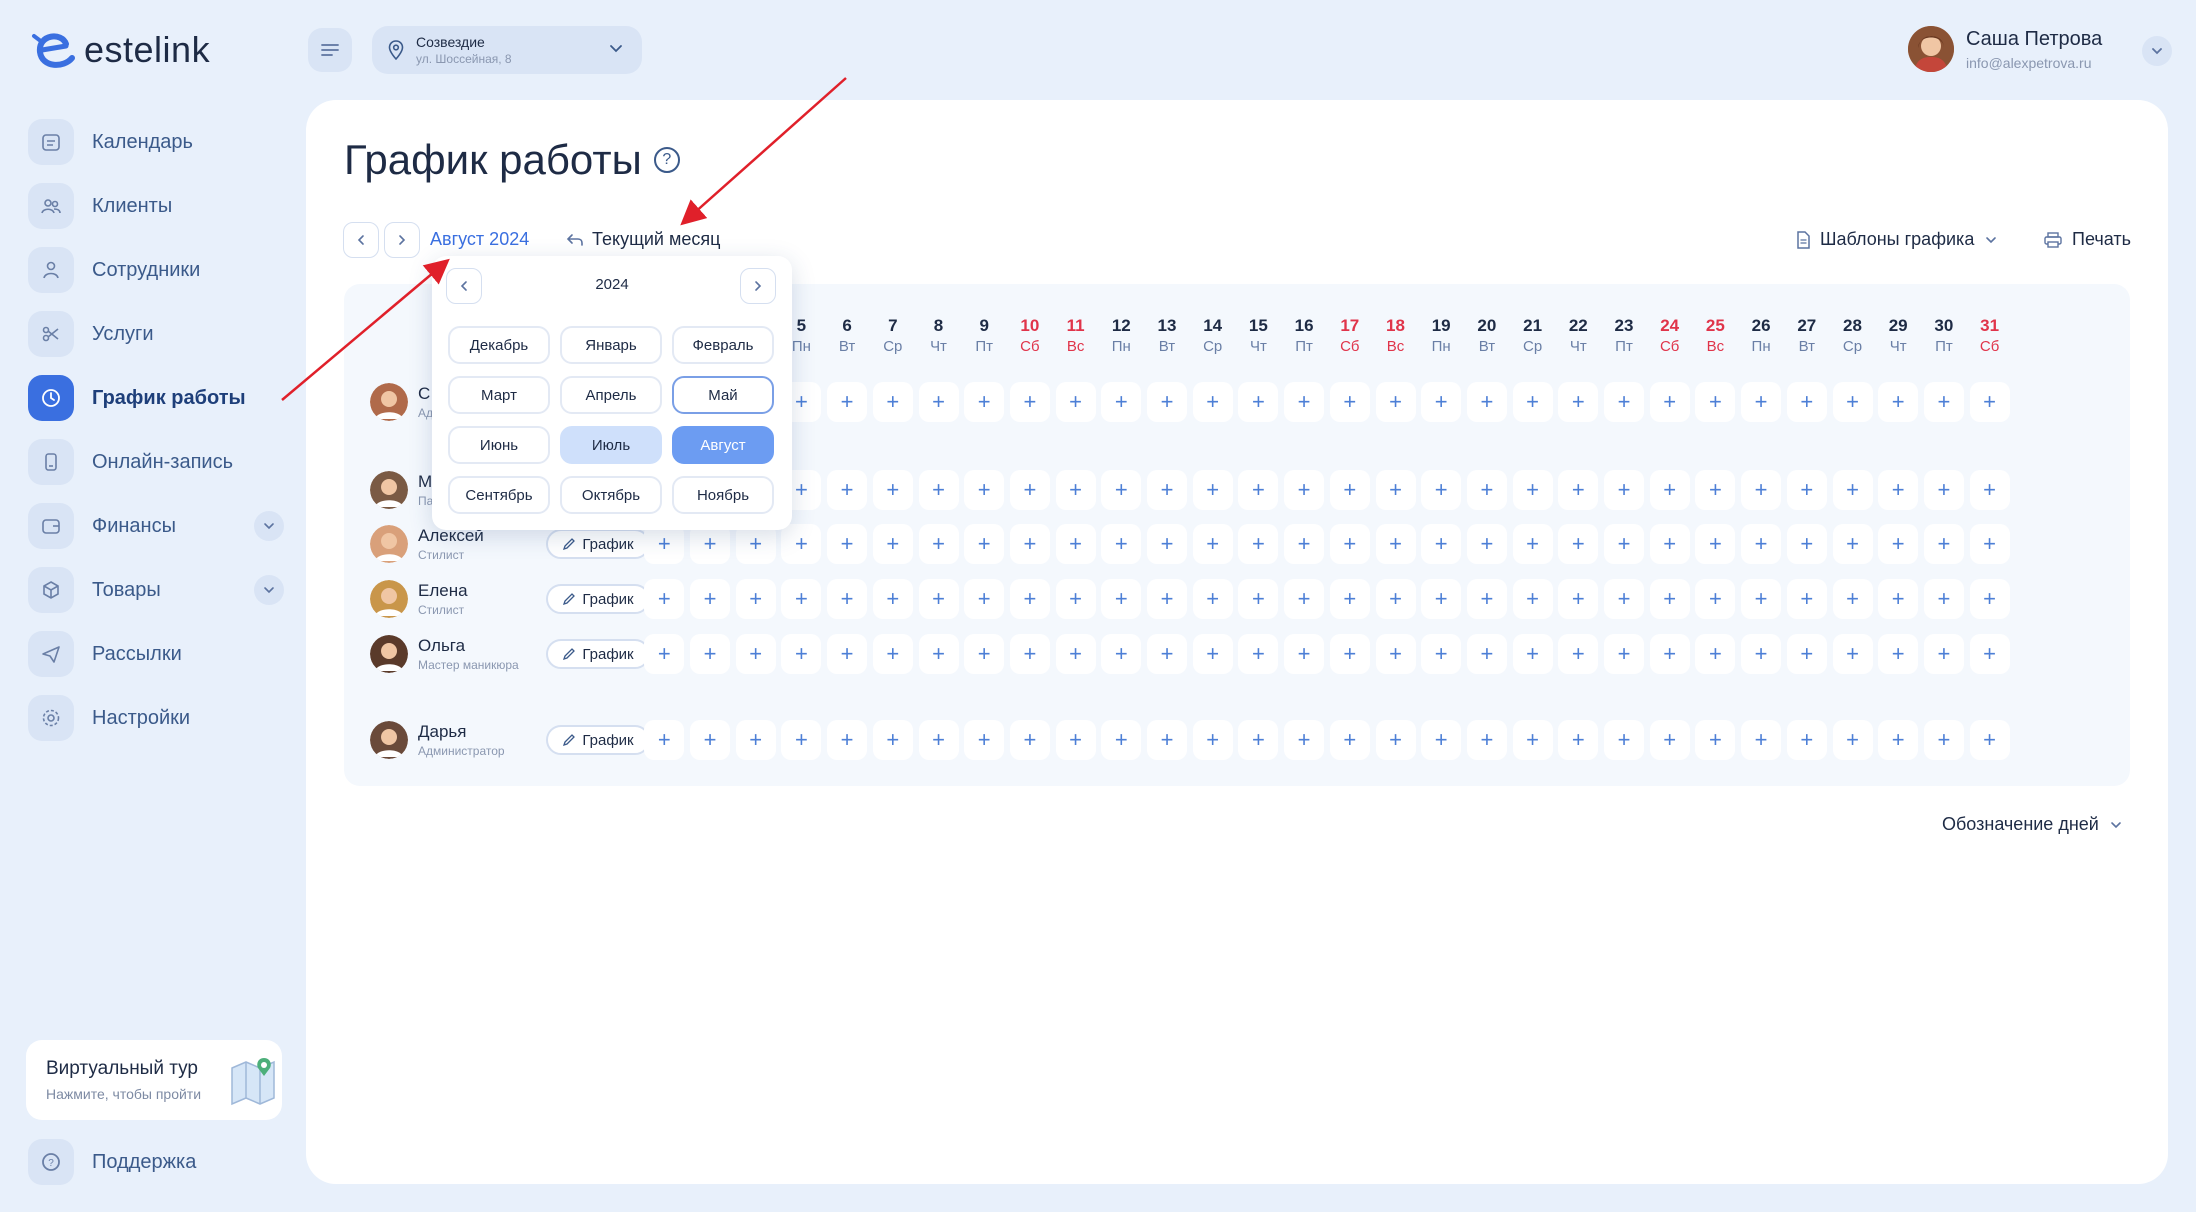 The height and width of the screenshot is (1212, 2196). What do you see at coordinates (361, 240) in the screenshot?
I see `prev-month-button` at bounding box center [361, 240].